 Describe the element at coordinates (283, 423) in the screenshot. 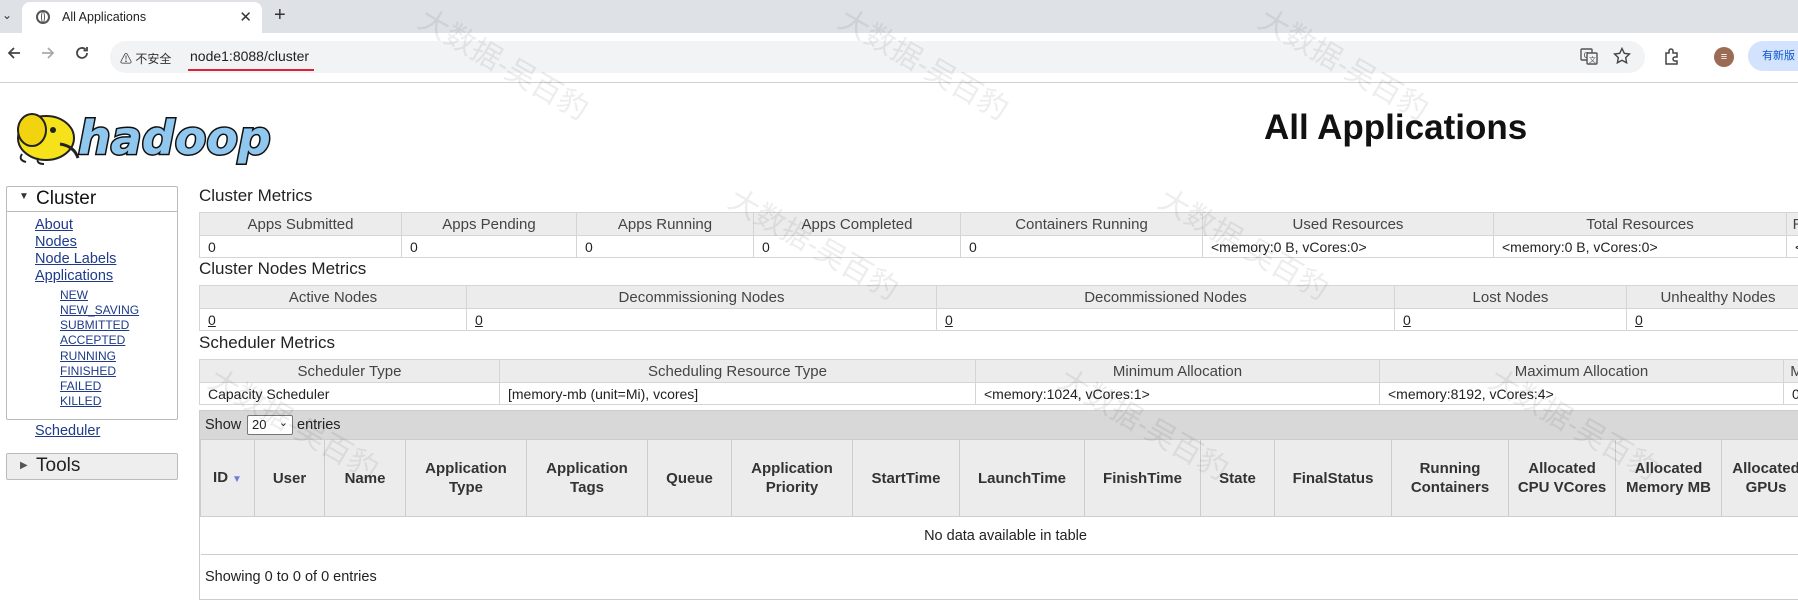

I see `chevron-down-icon: ⌄` at that location.